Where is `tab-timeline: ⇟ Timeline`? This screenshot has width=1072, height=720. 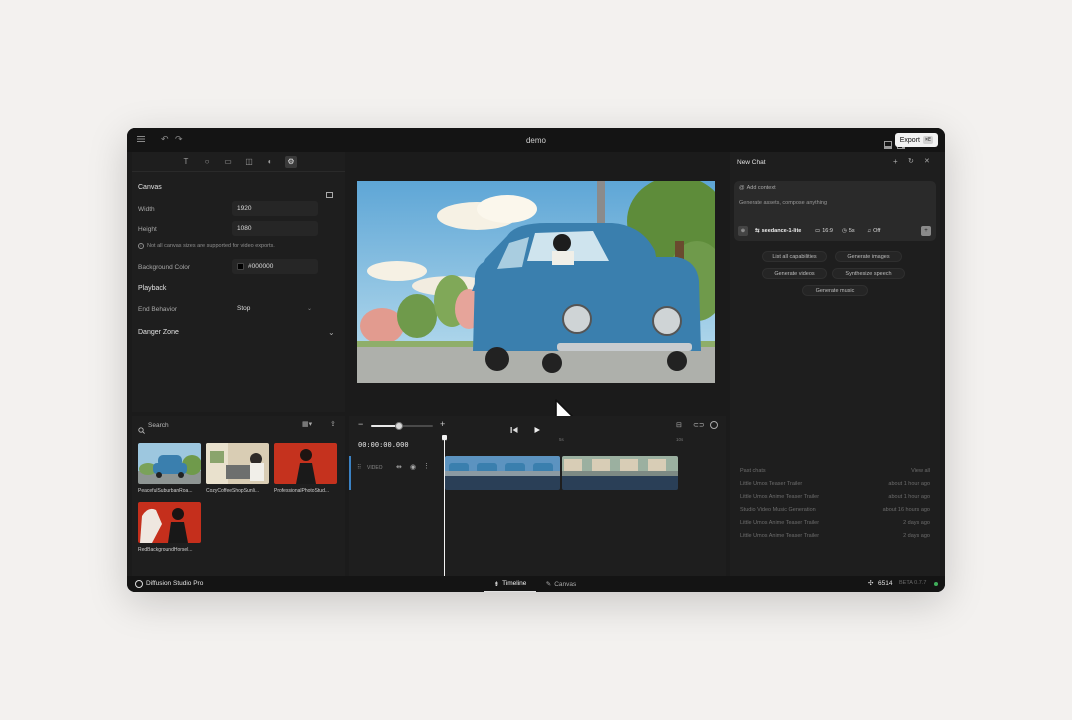 tab-timeline: ⇟ Timeline is located at coordinates (510, 584).